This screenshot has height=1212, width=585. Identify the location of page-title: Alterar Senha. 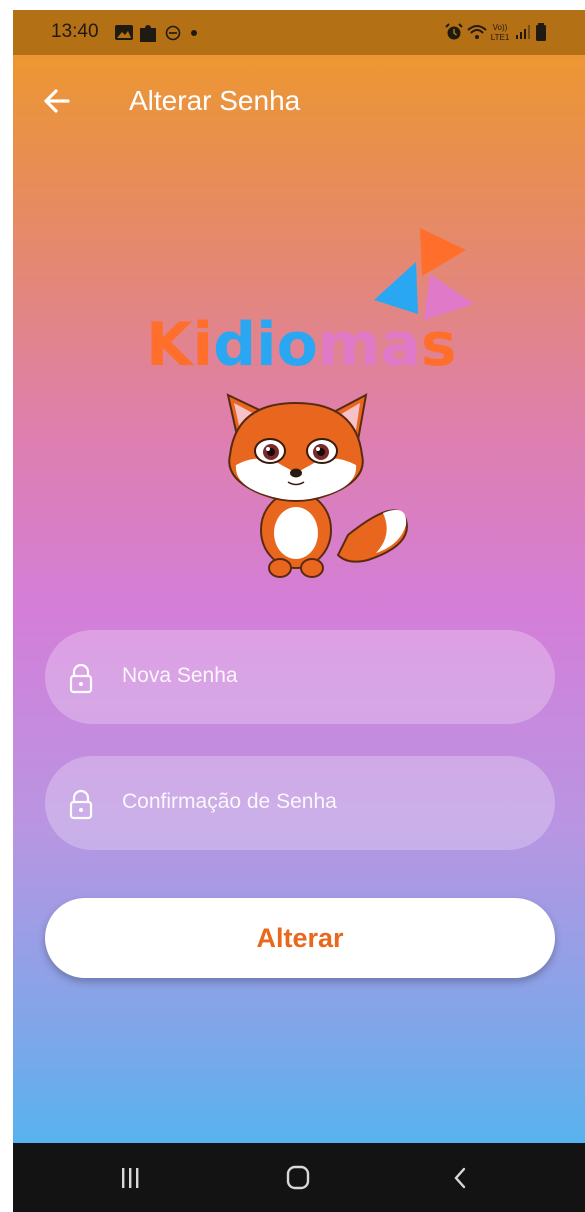
(215, 100).